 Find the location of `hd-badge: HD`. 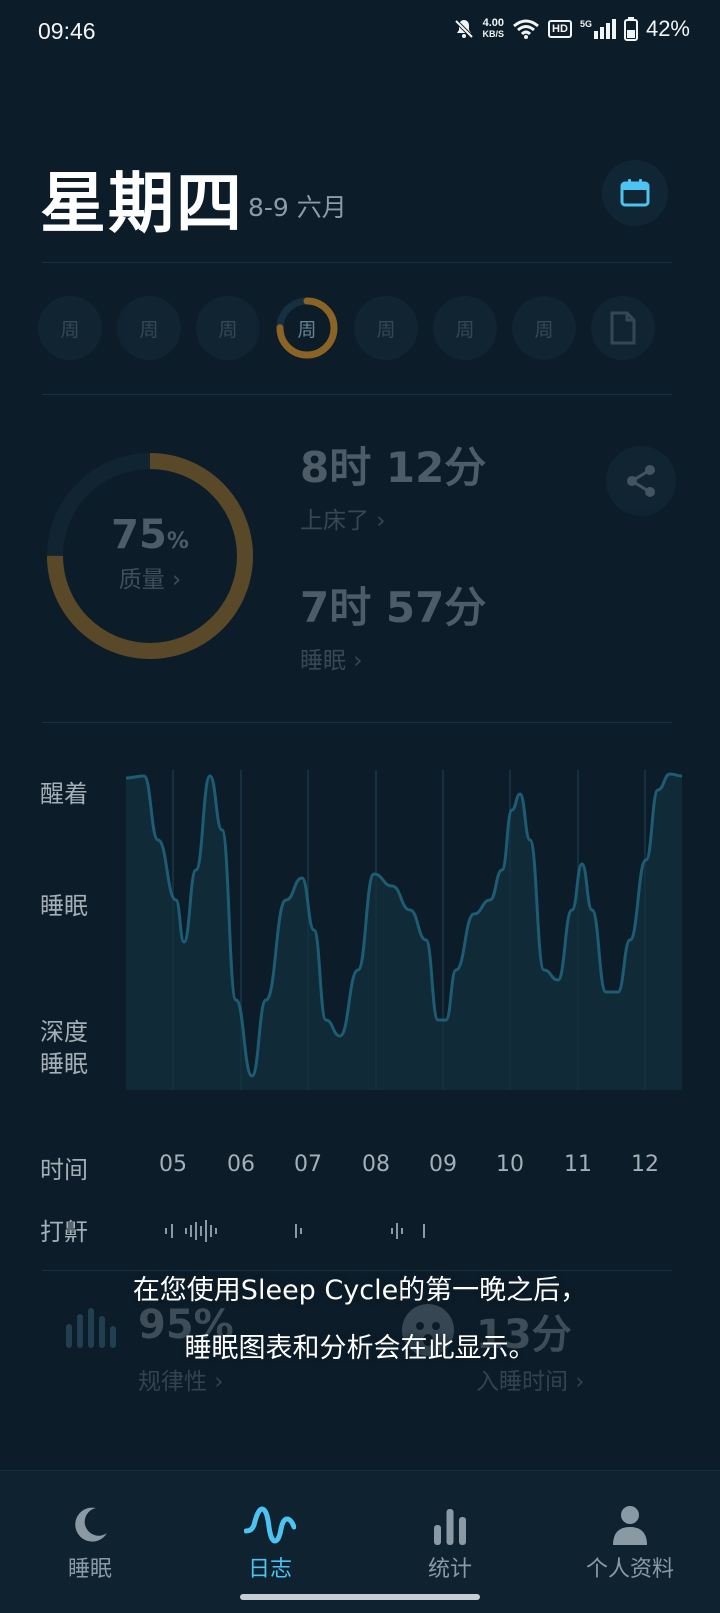

hd-badge: HD is located at coordinates (560, 29).